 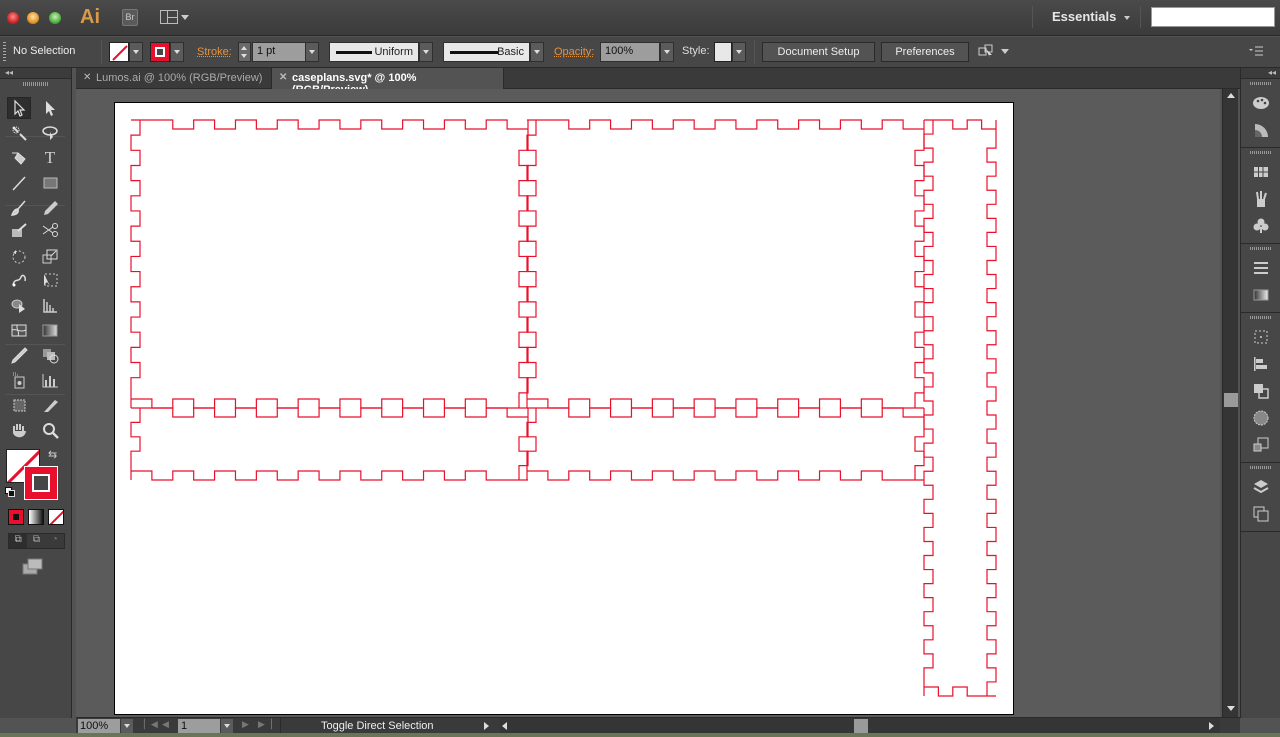 What do you see at coordinates (486, 726) in the screenshot?
I see `status-menu-icon` at bounding box center [486, 726].